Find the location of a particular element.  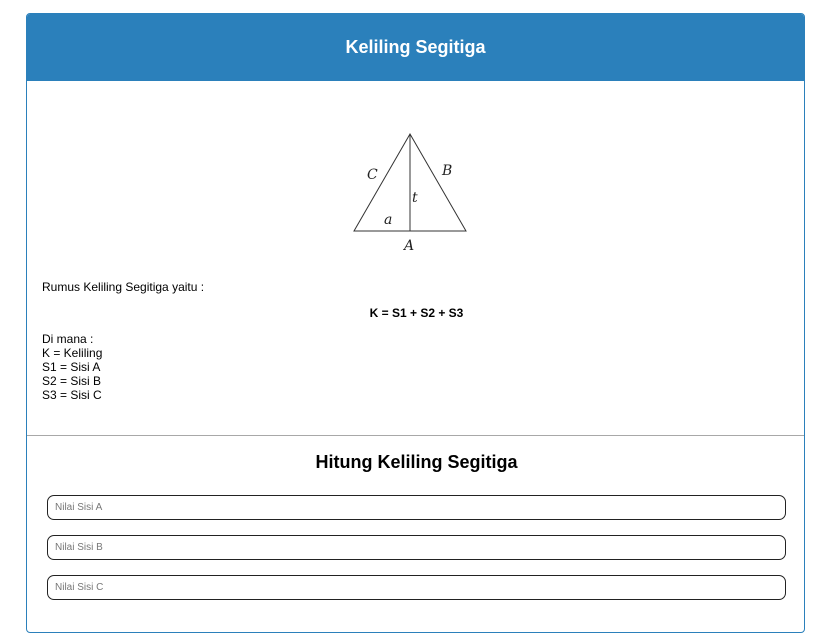

card-header: Keliling Segitiga is located at coordinates (415, 47).